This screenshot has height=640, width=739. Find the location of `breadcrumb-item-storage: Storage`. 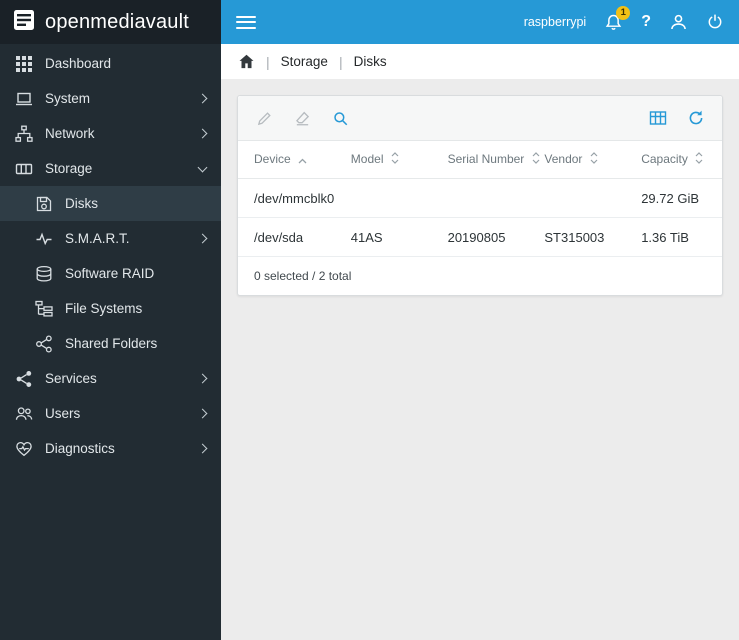

breadcrumb-item-storage: Storage is located at coordinates (304, 61).